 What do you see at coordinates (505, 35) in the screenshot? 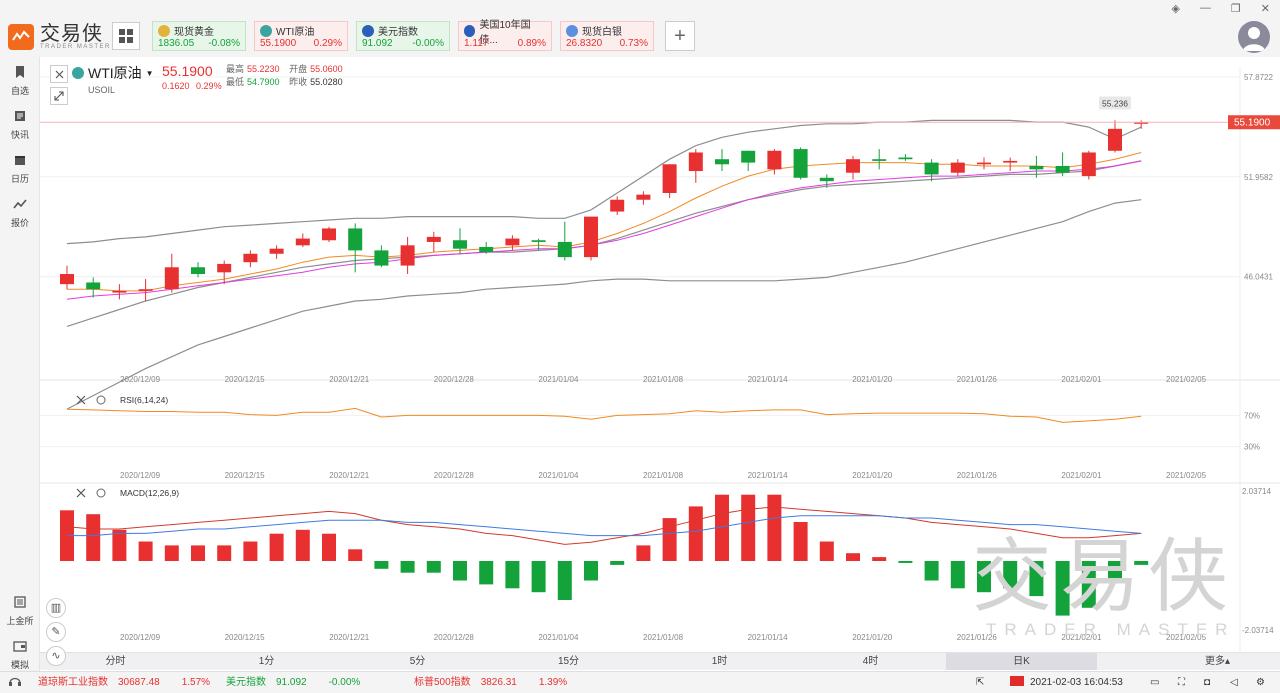
I see `ticker-card: 美国10年国债... 1.117 0.89%` at bounding box center [505, 35].